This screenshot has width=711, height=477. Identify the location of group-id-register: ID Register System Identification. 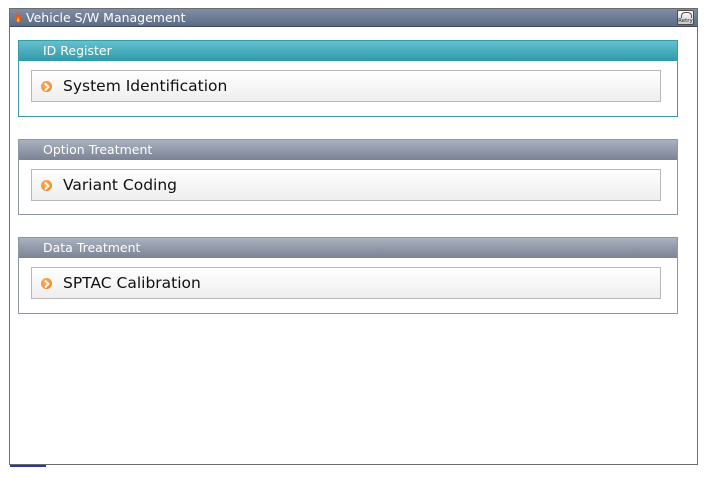
(348, 78).